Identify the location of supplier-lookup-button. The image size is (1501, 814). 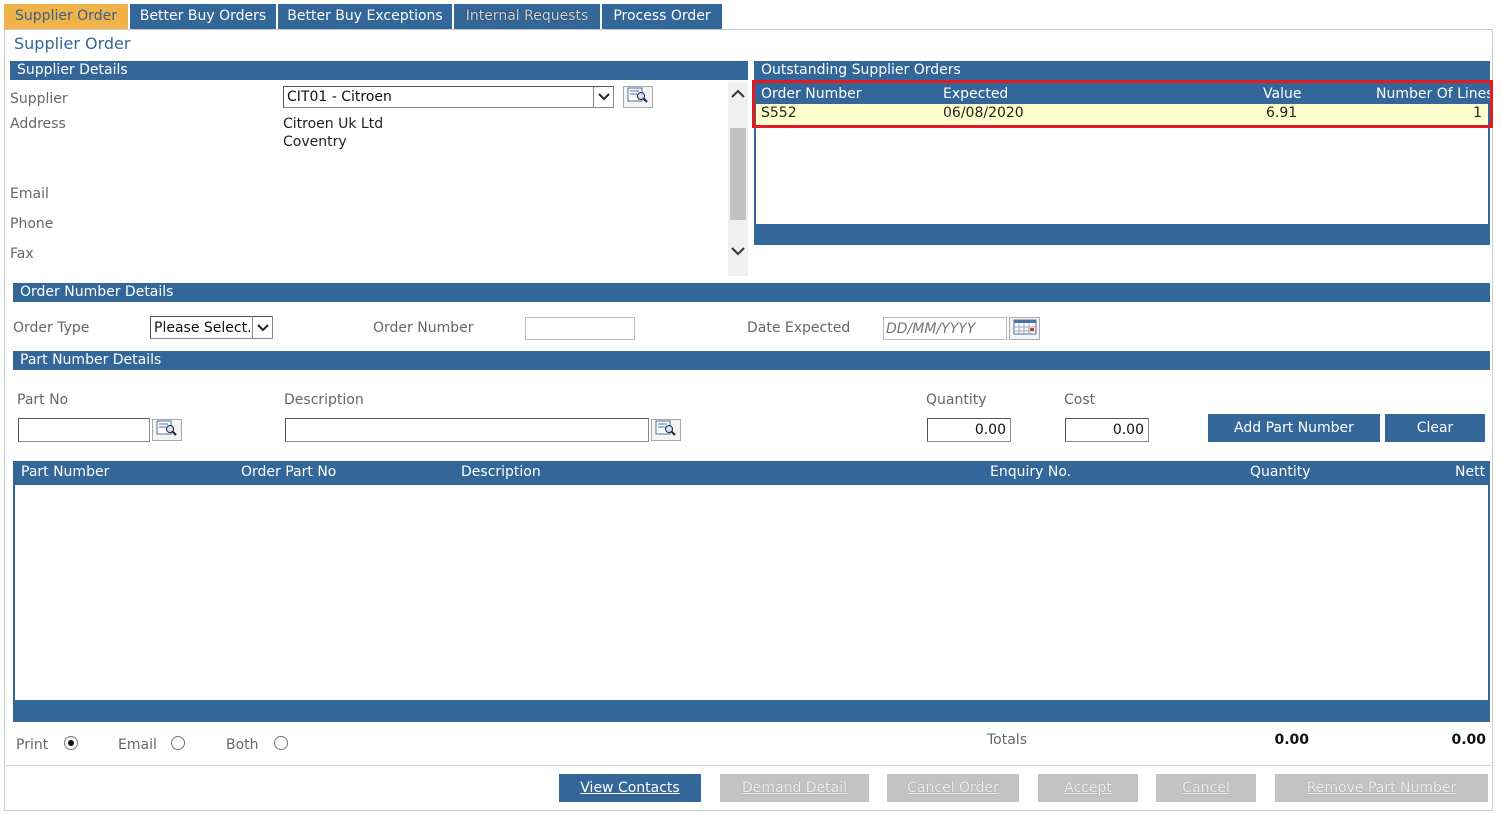
(638, 97).